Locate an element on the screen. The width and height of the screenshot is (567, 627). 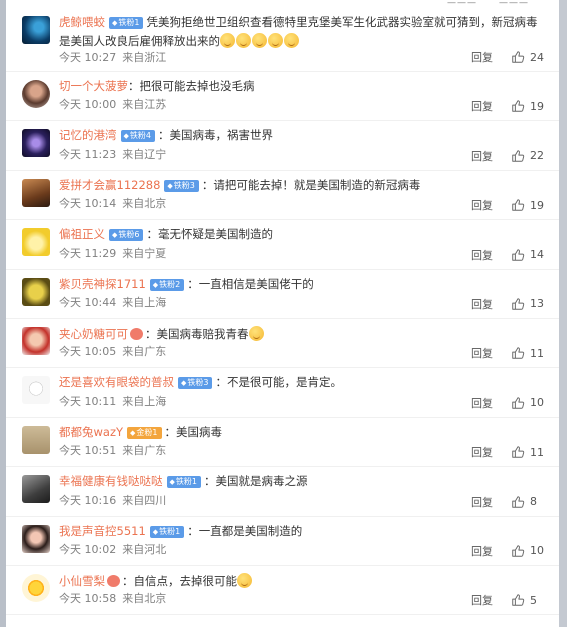
comment-location: 来自宁夏 is located at coordinates (144, 253).